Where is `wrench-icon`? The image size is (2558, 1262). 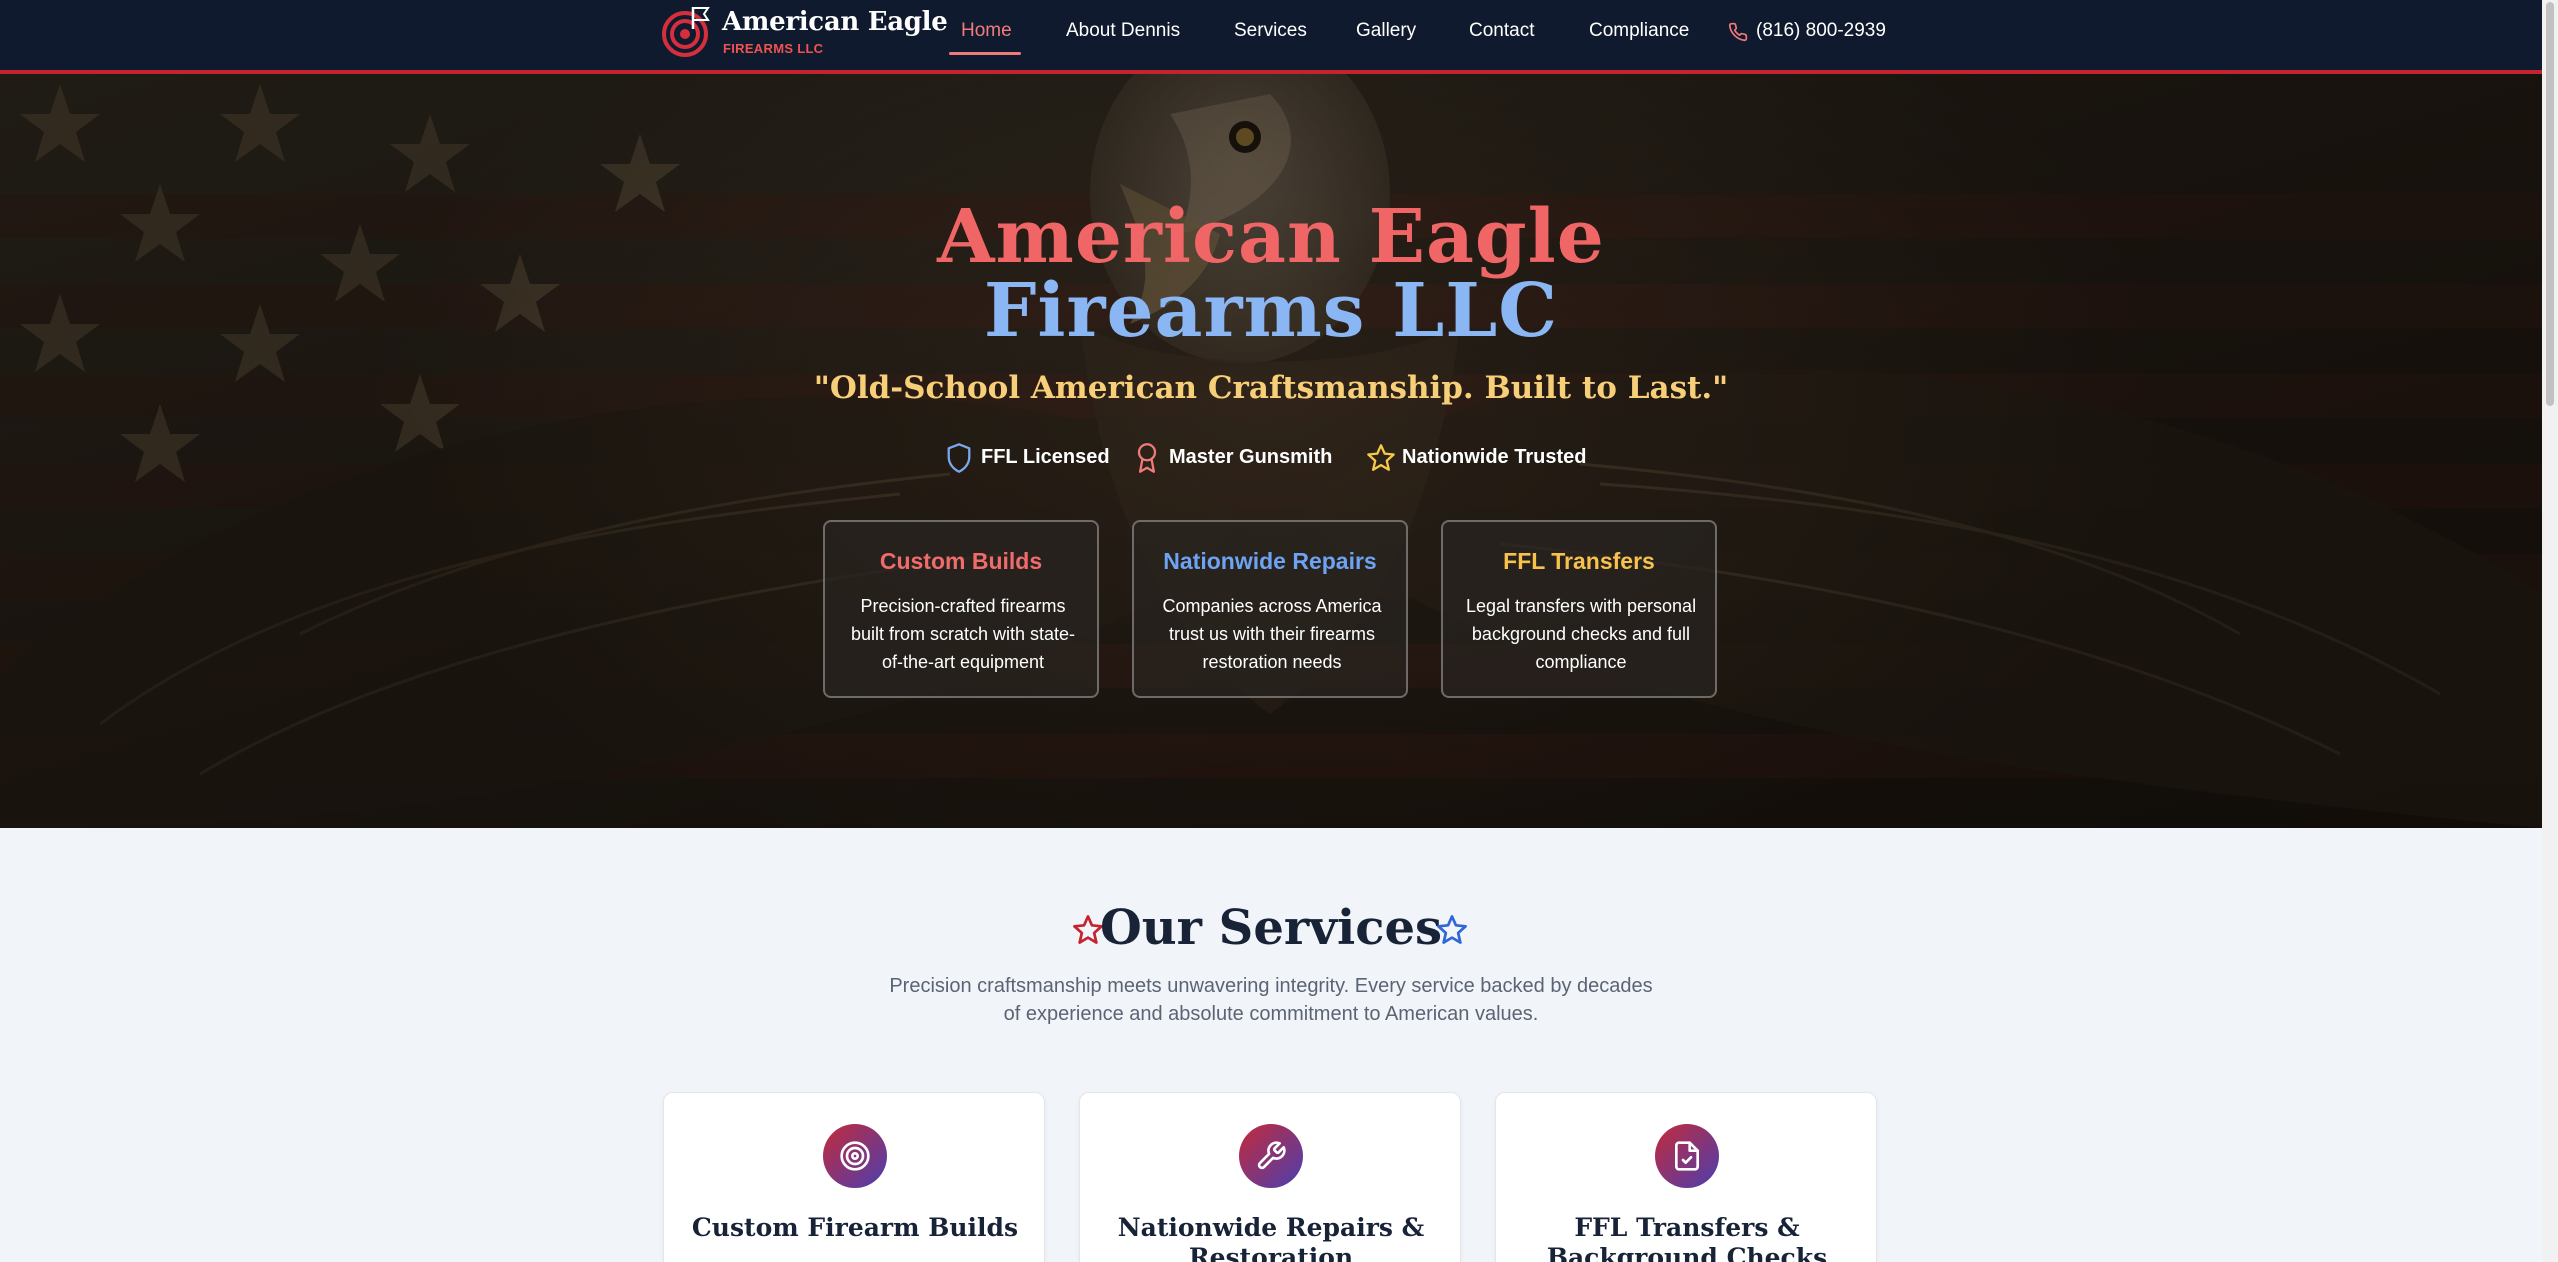 wrench-icon is located at coordinates (1271, 1155).